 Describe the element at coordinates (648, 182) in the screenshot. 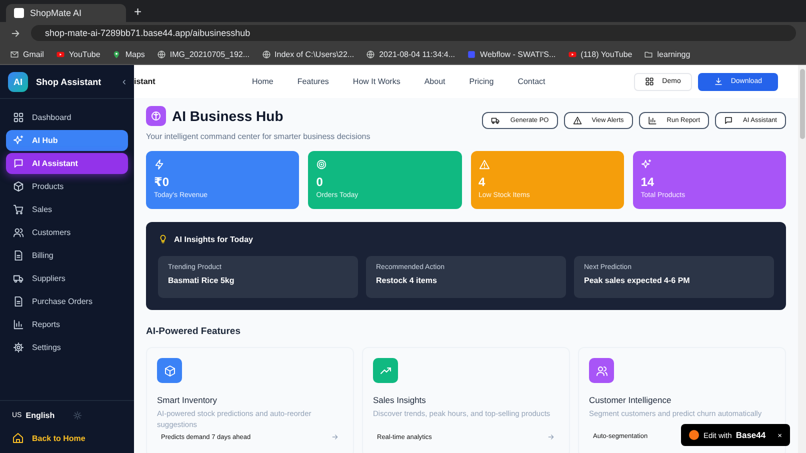

I see `stat-value: 14` at that location.